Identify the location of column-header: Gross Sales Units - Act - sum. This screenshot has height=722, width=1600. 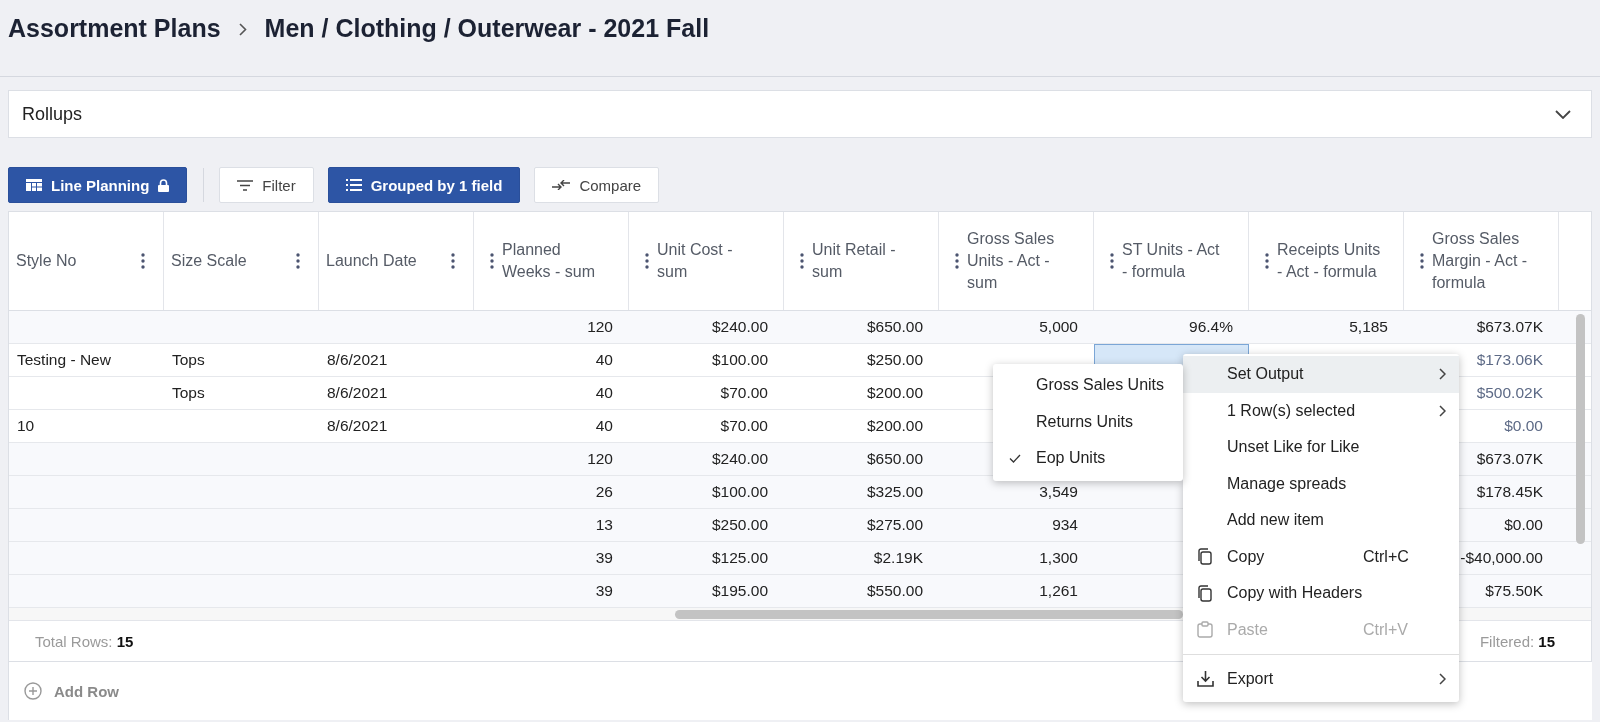
(1019, 261).